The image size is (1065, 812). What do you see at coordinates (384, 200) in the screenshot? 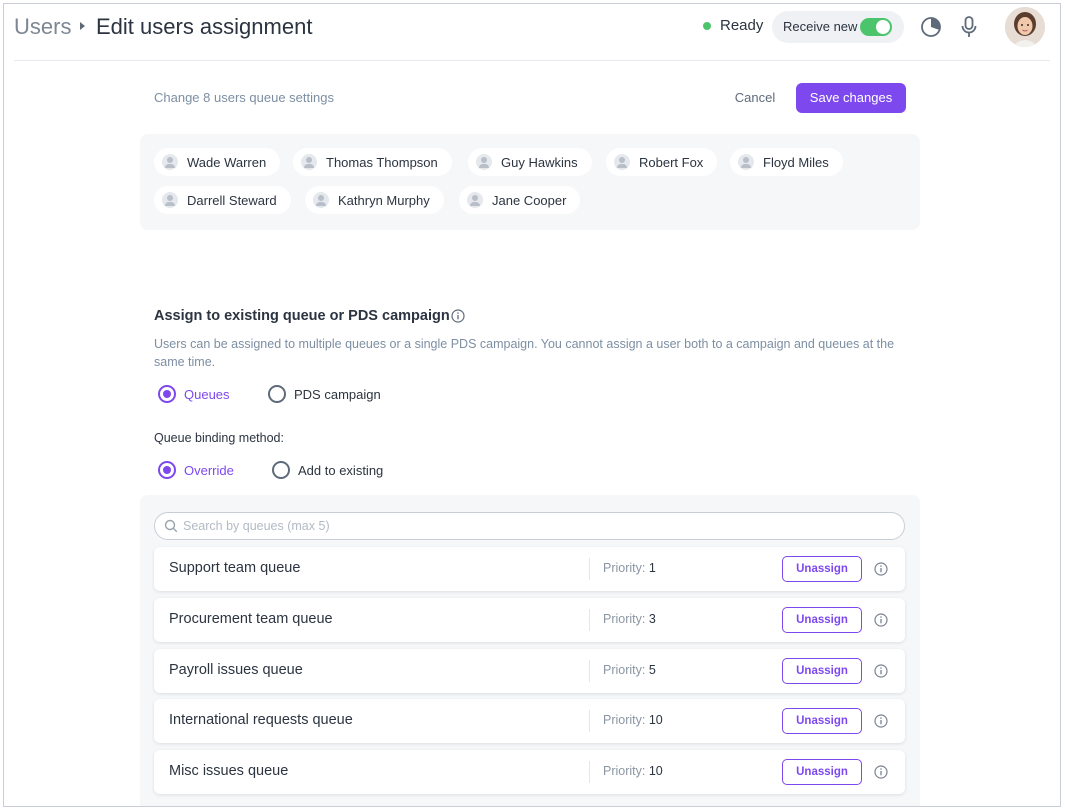
I see `user-chip-label: Kathryn Murphy` at bounding box center [384, 200].